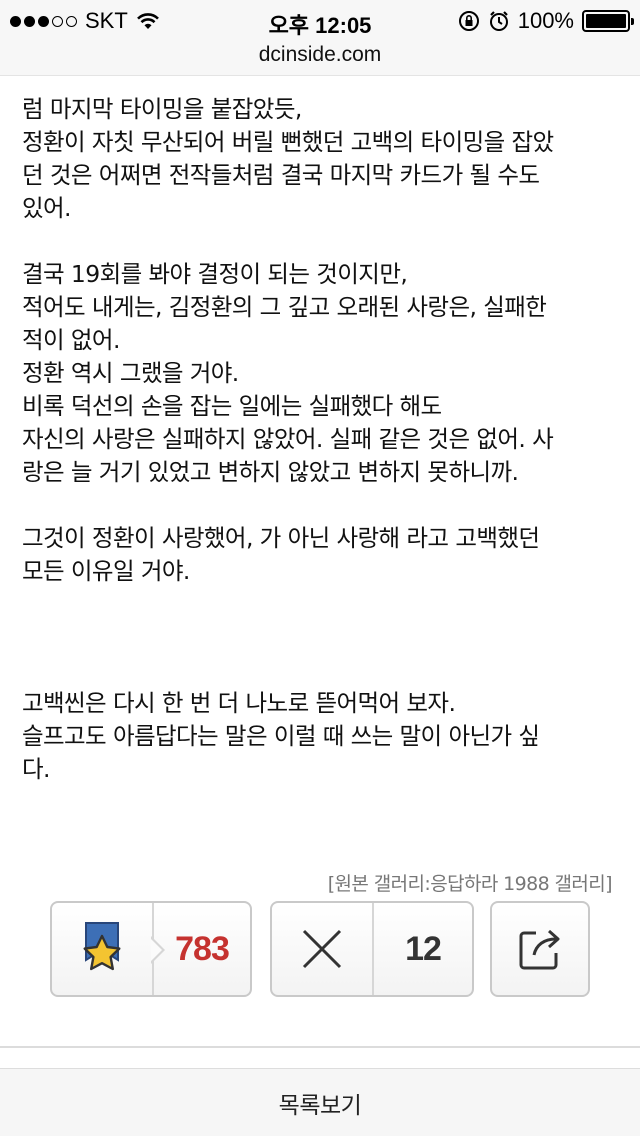 Image resolution: width=640 pixels, height=1136 pixels. I want to click on article-line: 모든 이유일 거야., so click(106, 571).